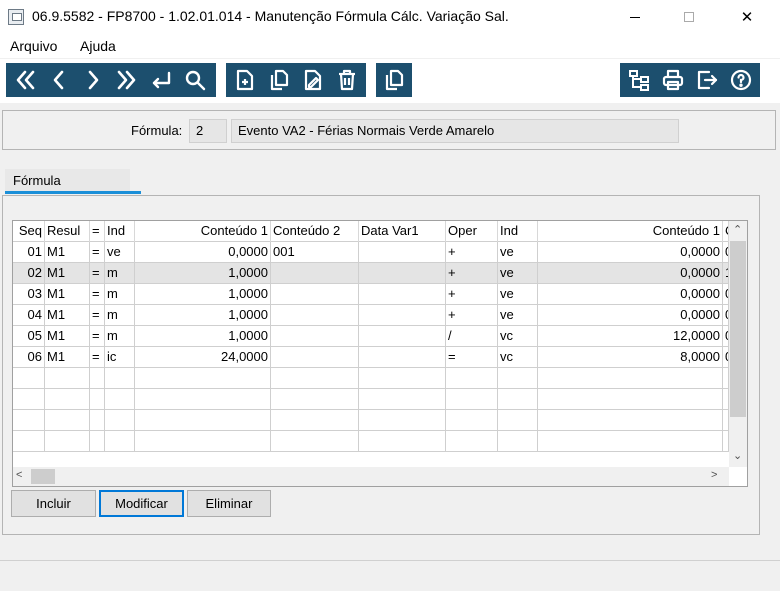 This screenshot has width=780, height=591. What do you see at coordinates (43, 476) in the screenshot?
I see `horizontal-scroll-thumb` at bounding box center [43, 476].